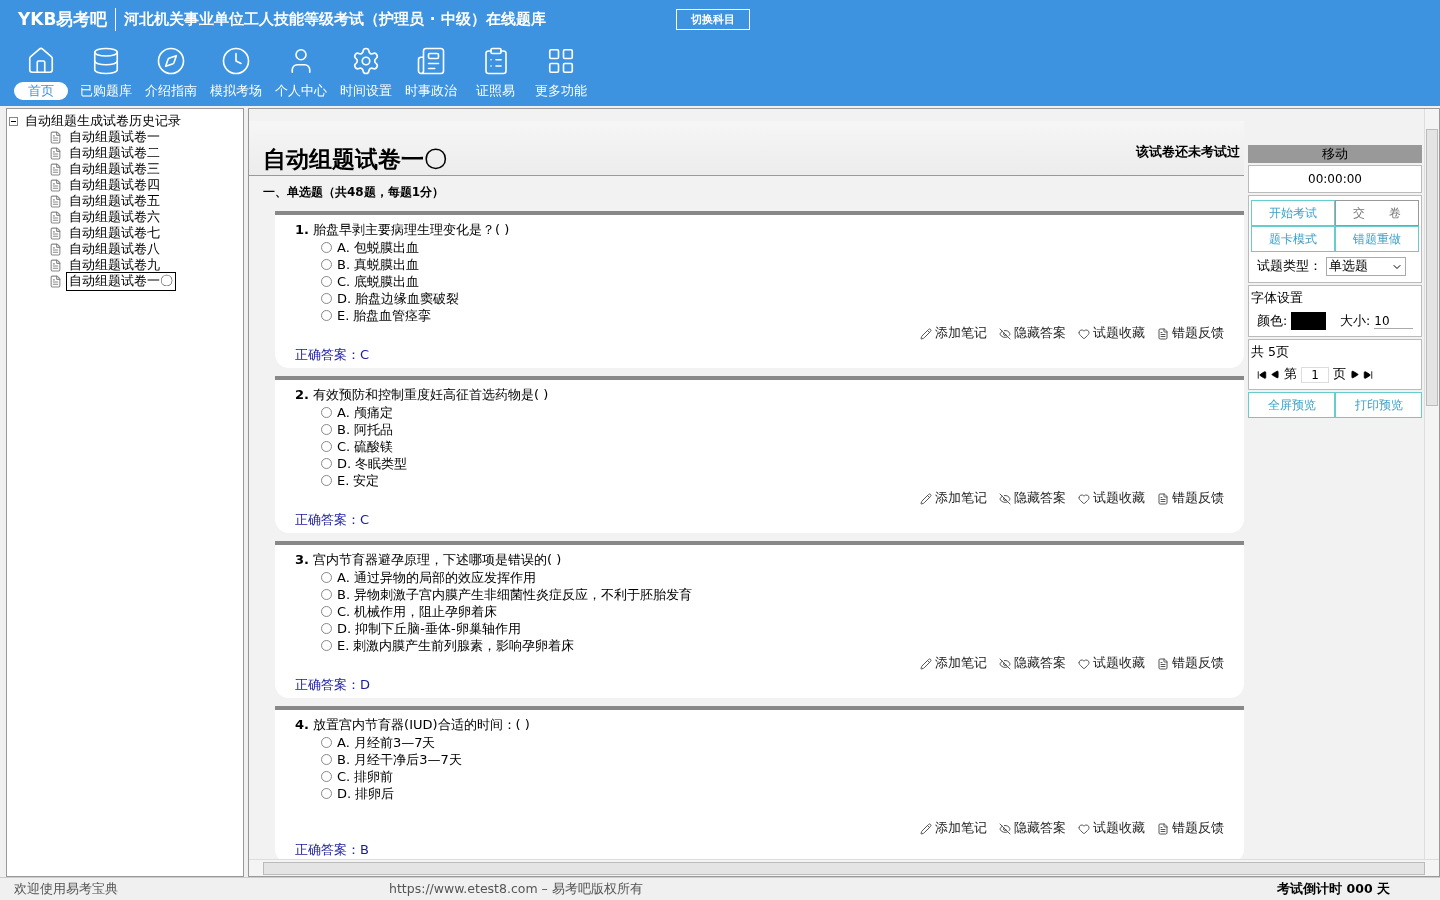 This screenshot has height=900, width=1440. What do you see at coordinates (515, 594) in the screenshot?
I see `option-text: B. 异物刺激子宫内膜产生非细菌性炎症反应，不利于胚胎发育` at bounding box center [515, 594].